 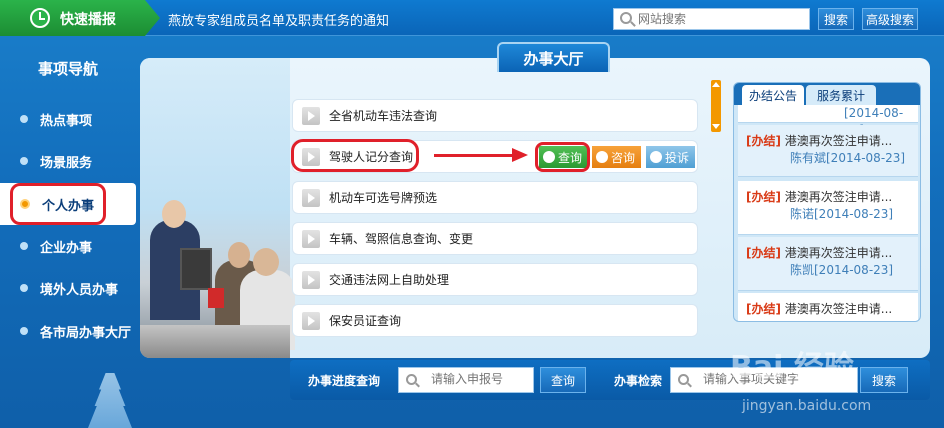 What do you see at coordinates (842, 270) in the screenshot?
I see `notice-meta: 陈凯[2014-08-23]` at bounding box center [842, 270].